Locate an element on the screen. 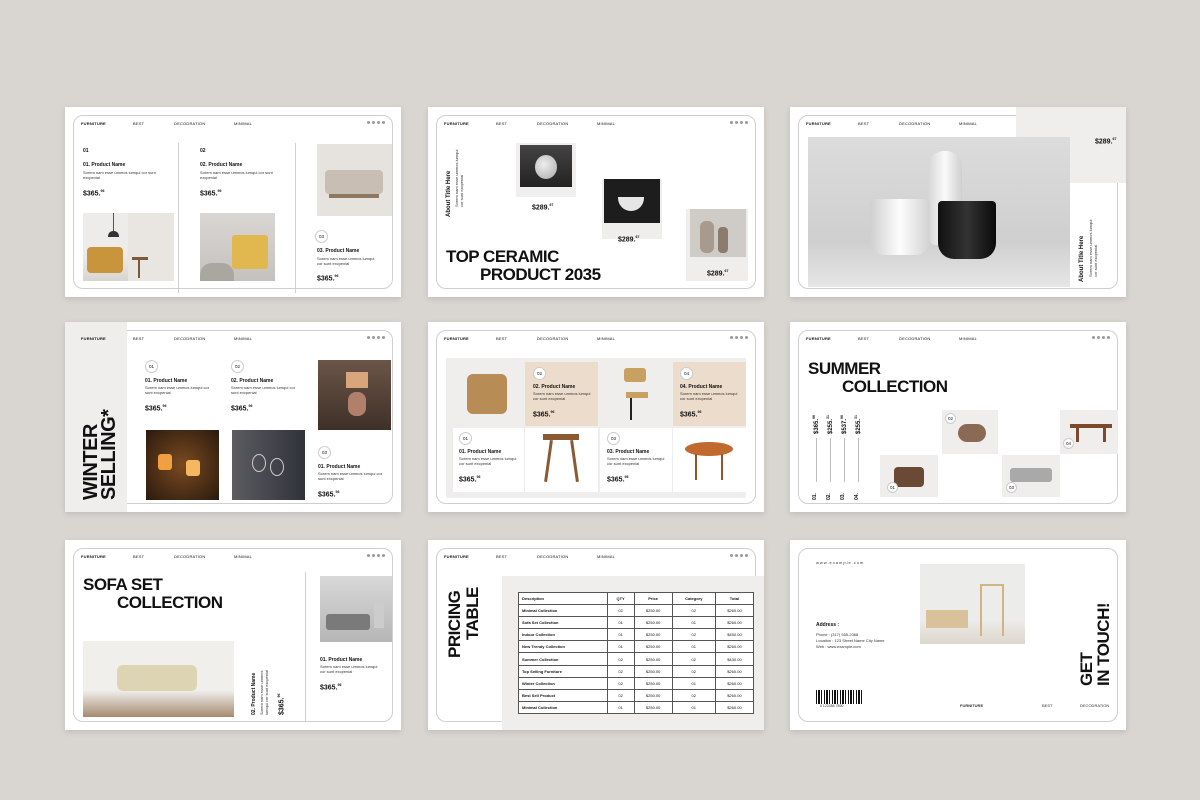 The height and width of the screenshot is (800, 1200). table-cell: Indoor Collection is located at coordinates (563, 635).